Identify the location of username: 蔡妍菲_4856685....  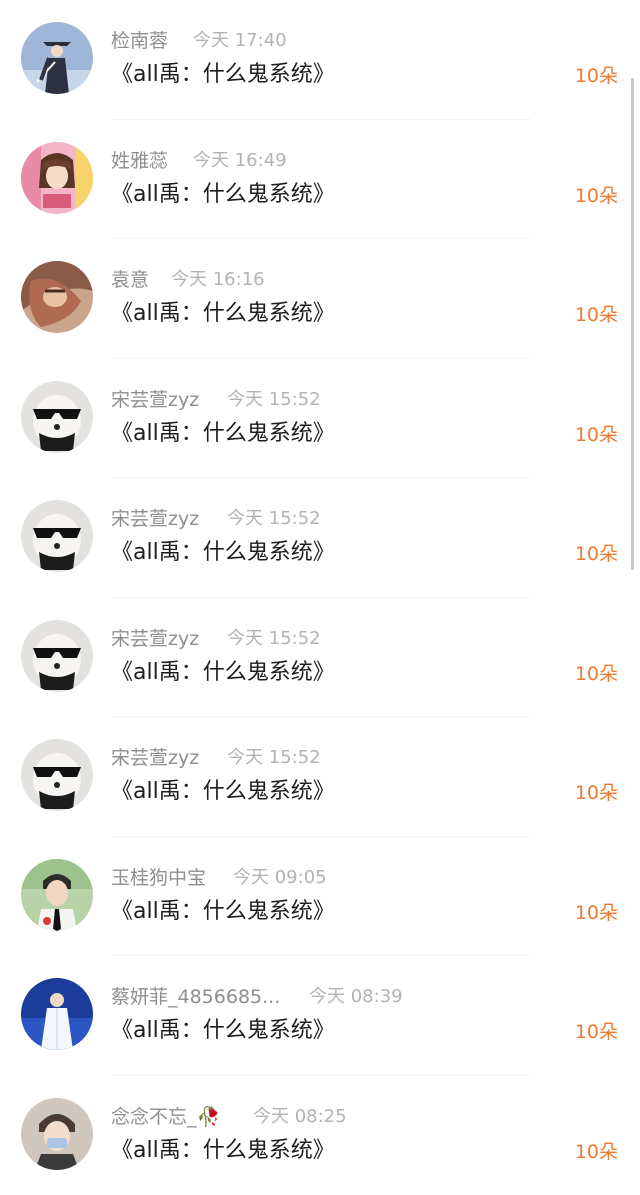
(195, 997).